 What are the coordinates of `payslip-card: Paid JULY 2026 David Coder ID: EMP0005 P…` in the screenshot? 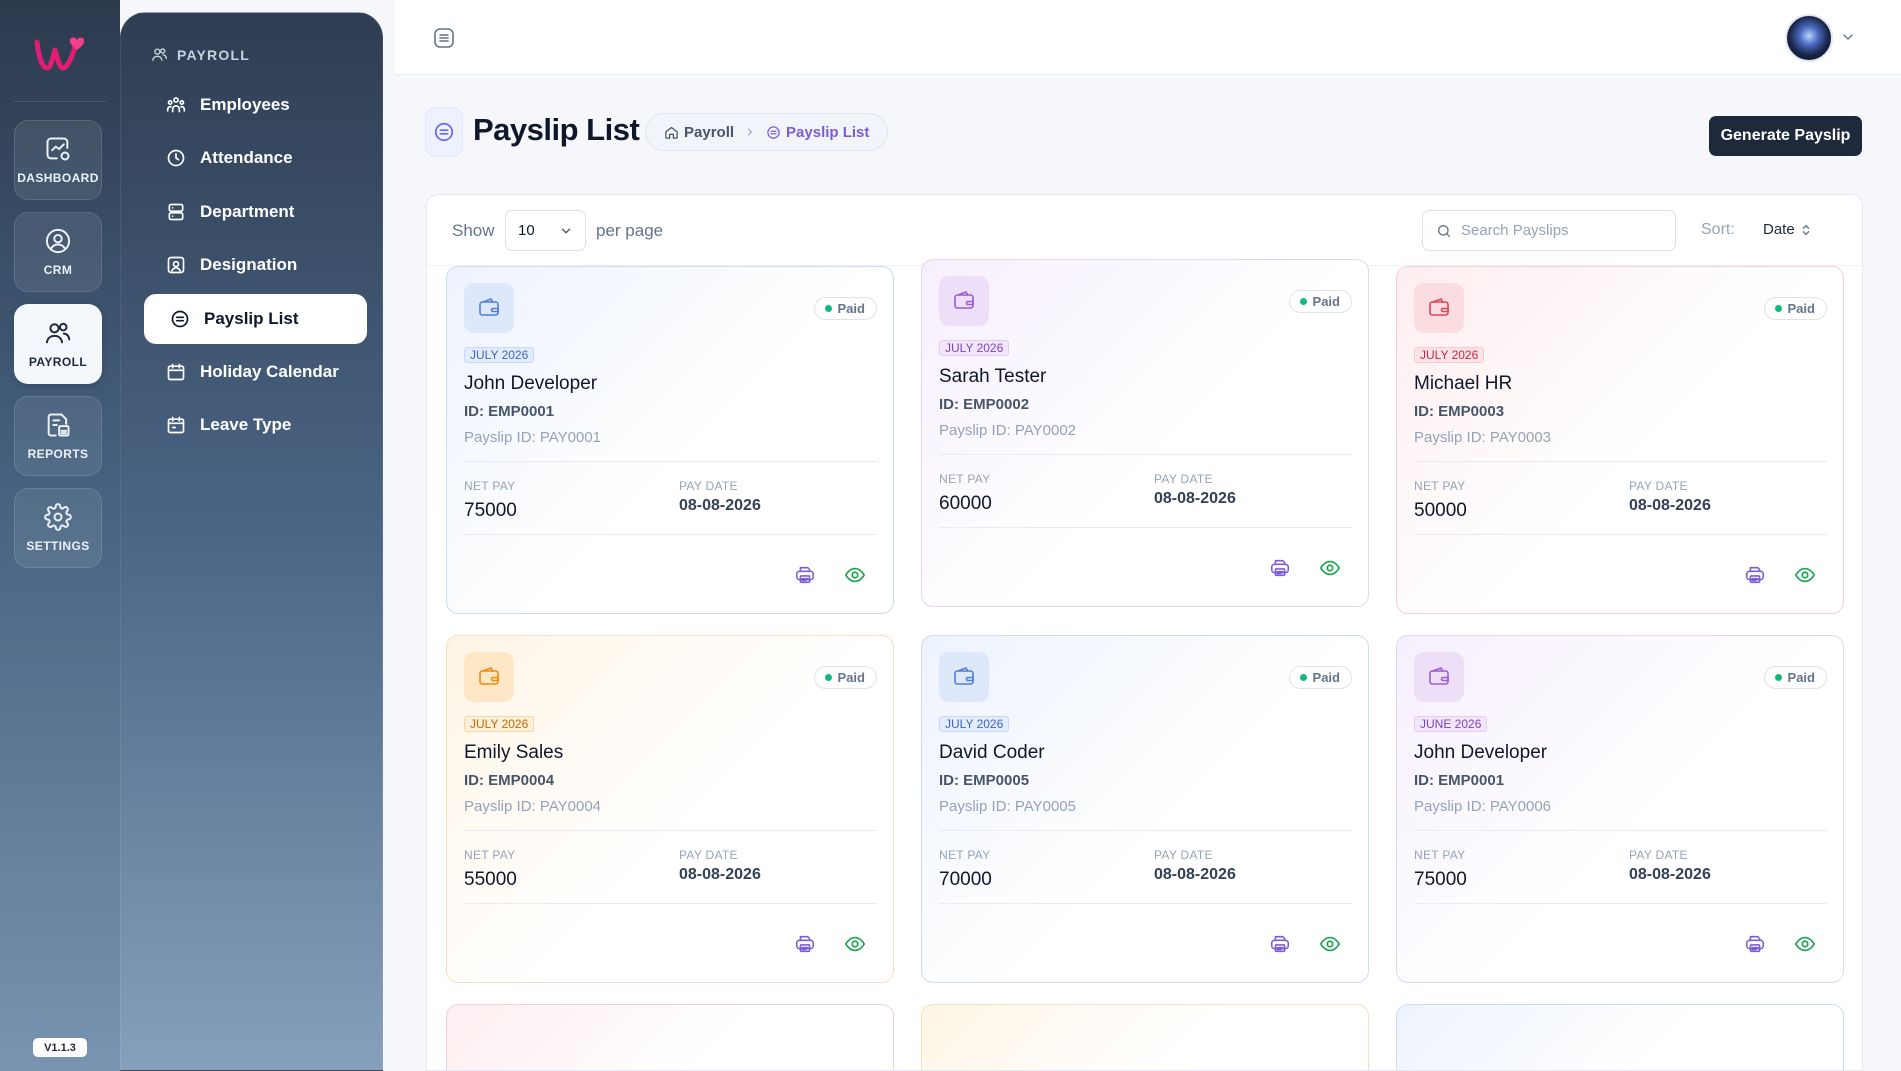 It's located at (1145, 809).